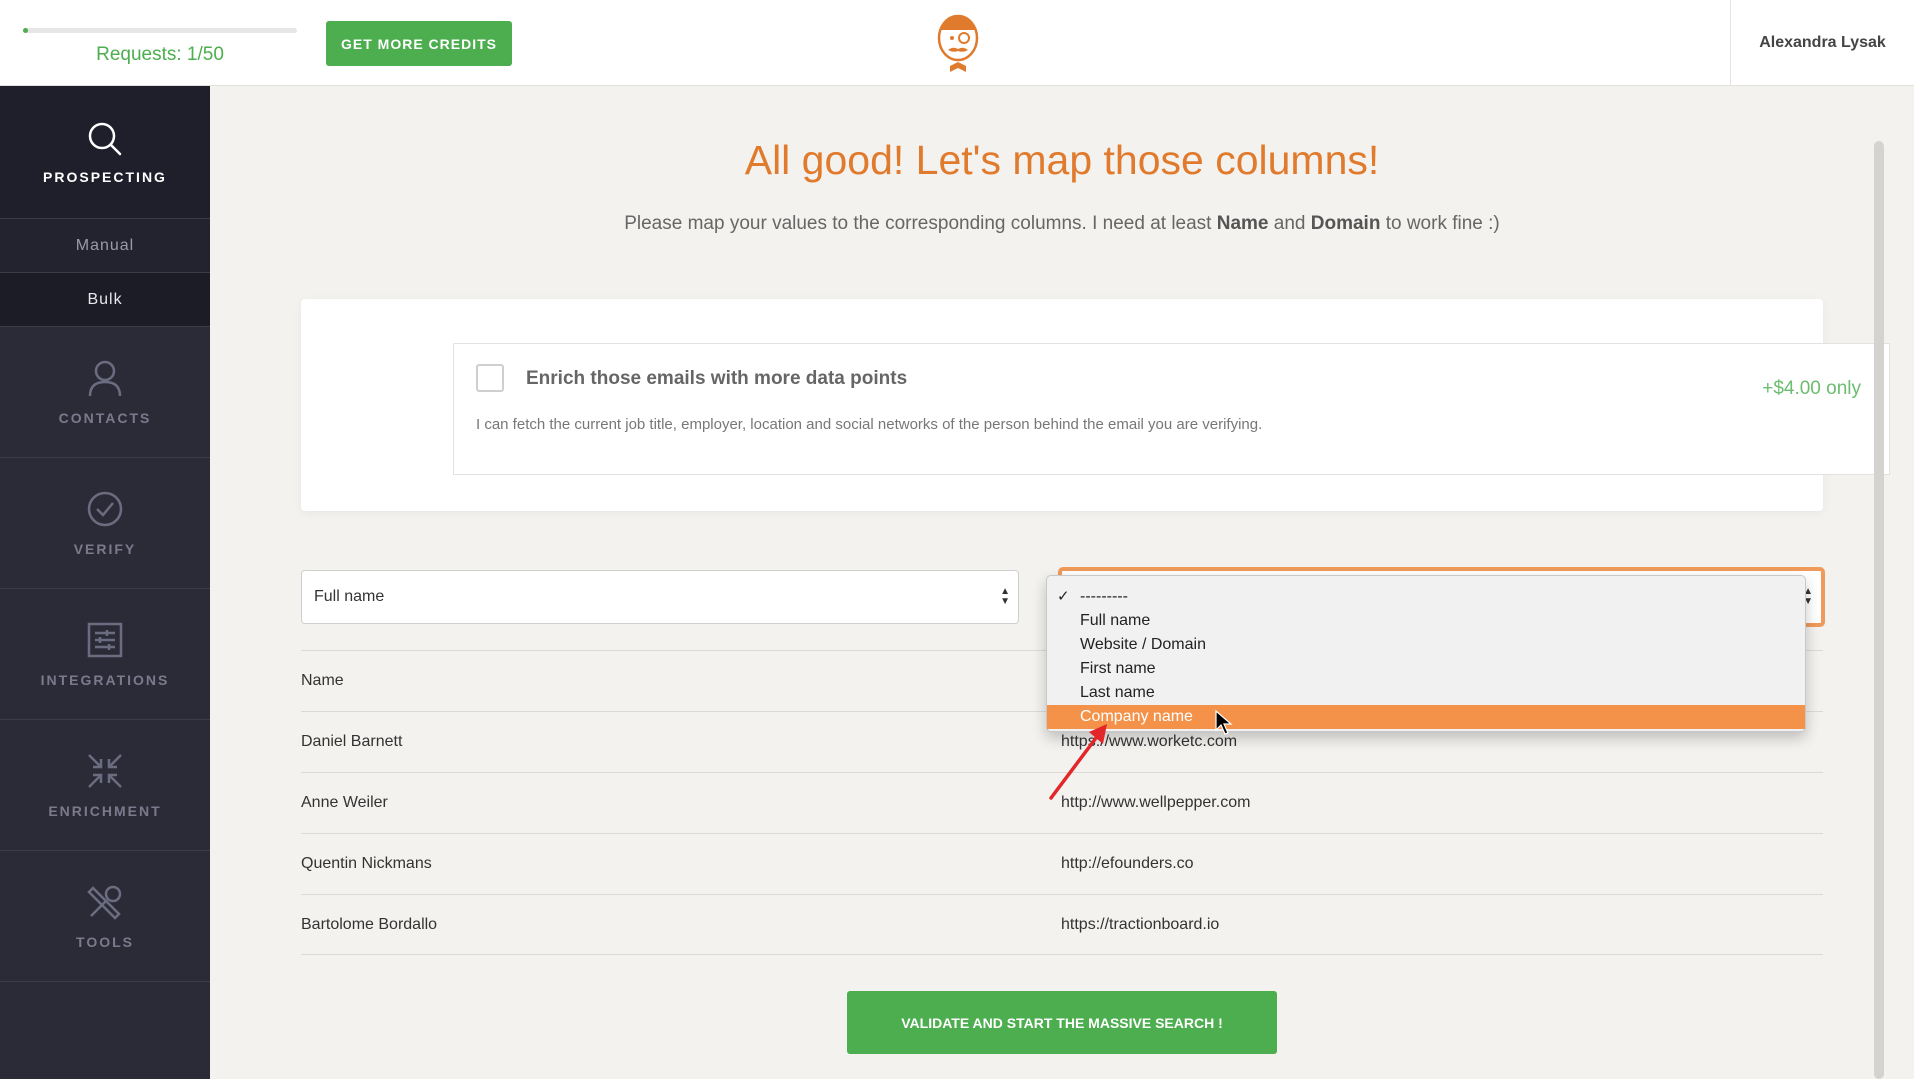 The height and width of the screenshot is (1079, 1914). I want to click on sliders-icon, so click(105, 640).